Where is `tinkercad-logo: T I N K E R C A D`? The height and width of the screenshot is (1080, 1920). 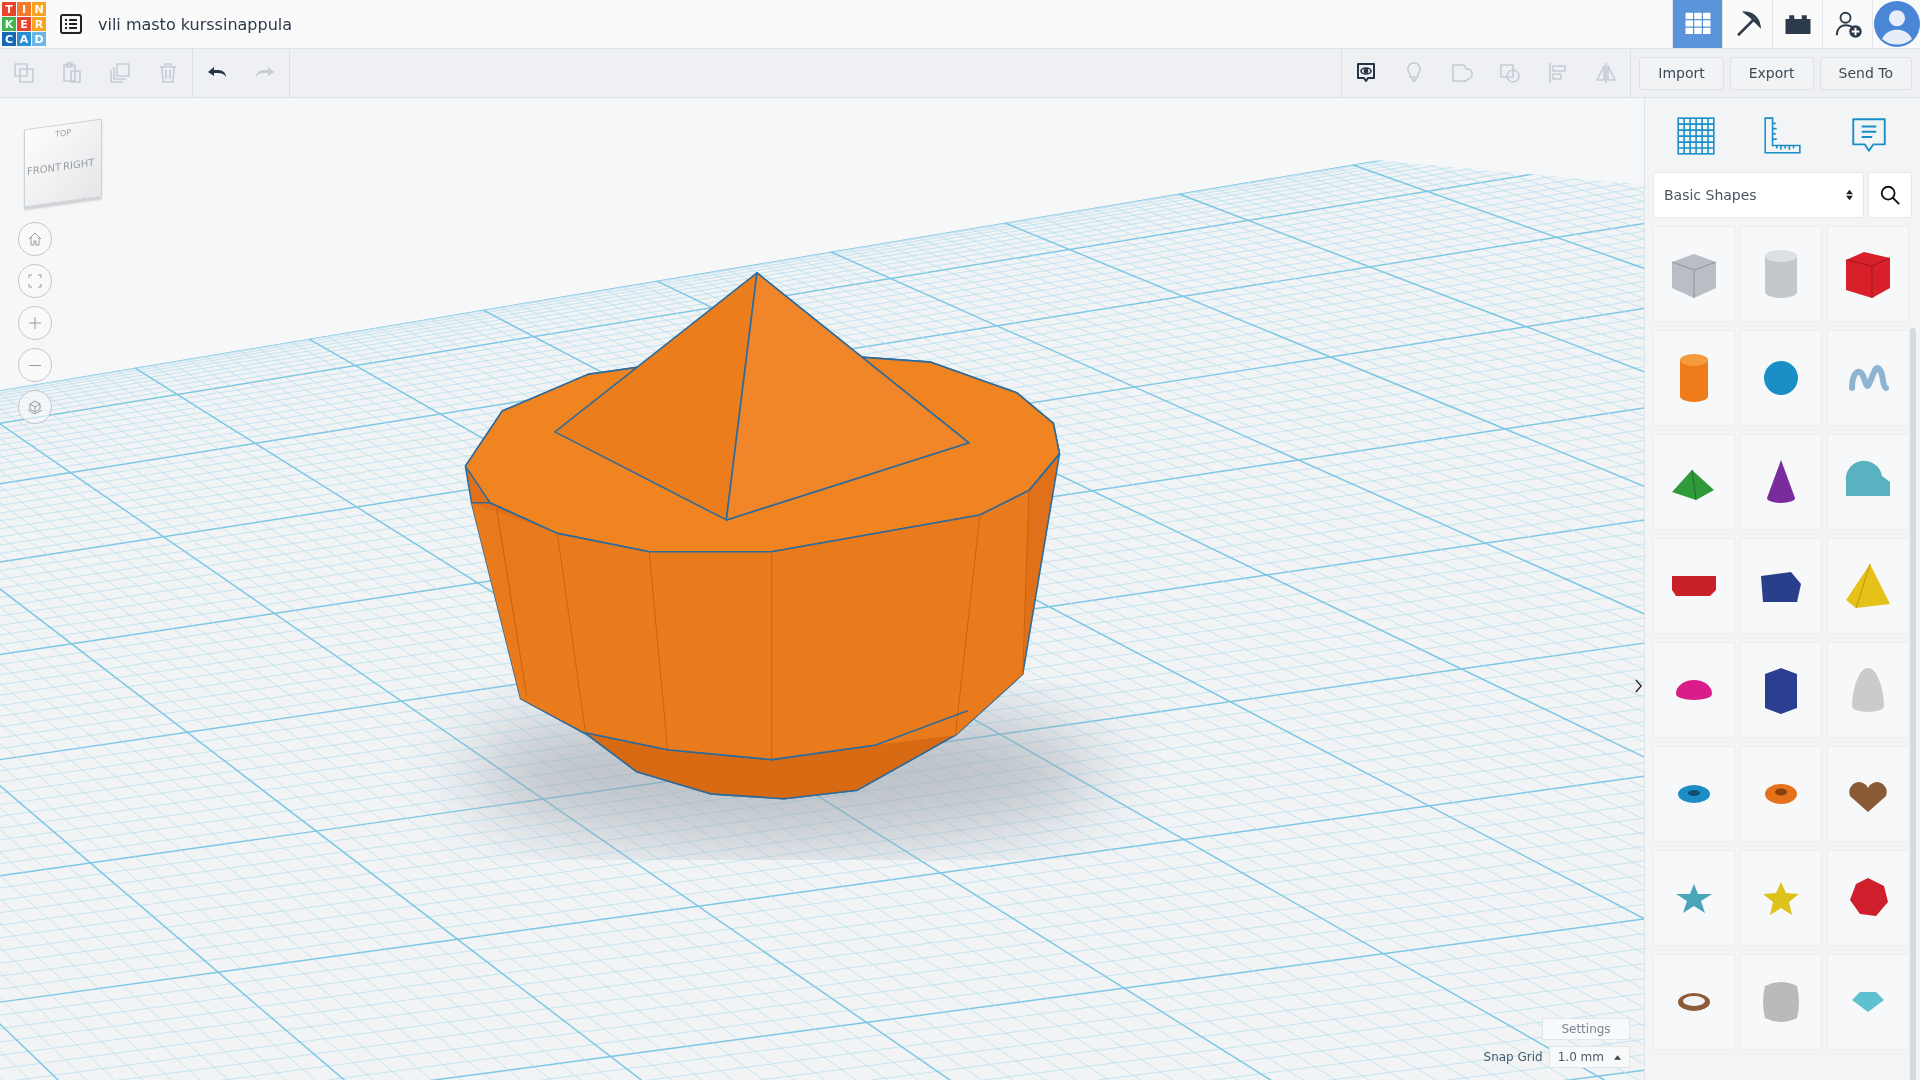 tinkercad-logo: T I N K E R C A D is located at coordinates (24, 24).